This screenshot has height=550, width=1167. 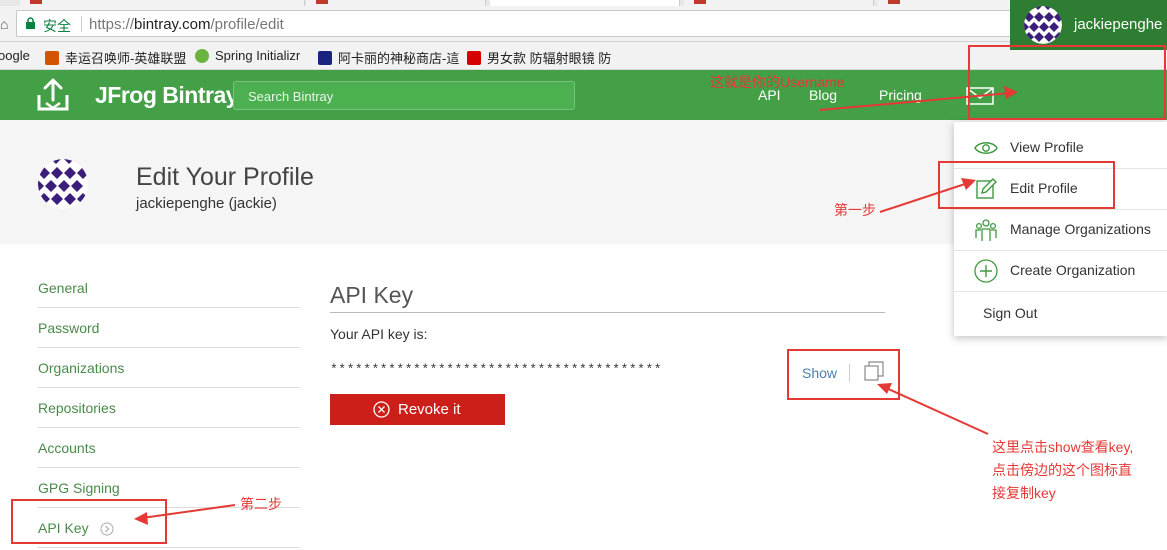 I want to click on bookmark: Spring Initializr, so click(x=247, y=55).